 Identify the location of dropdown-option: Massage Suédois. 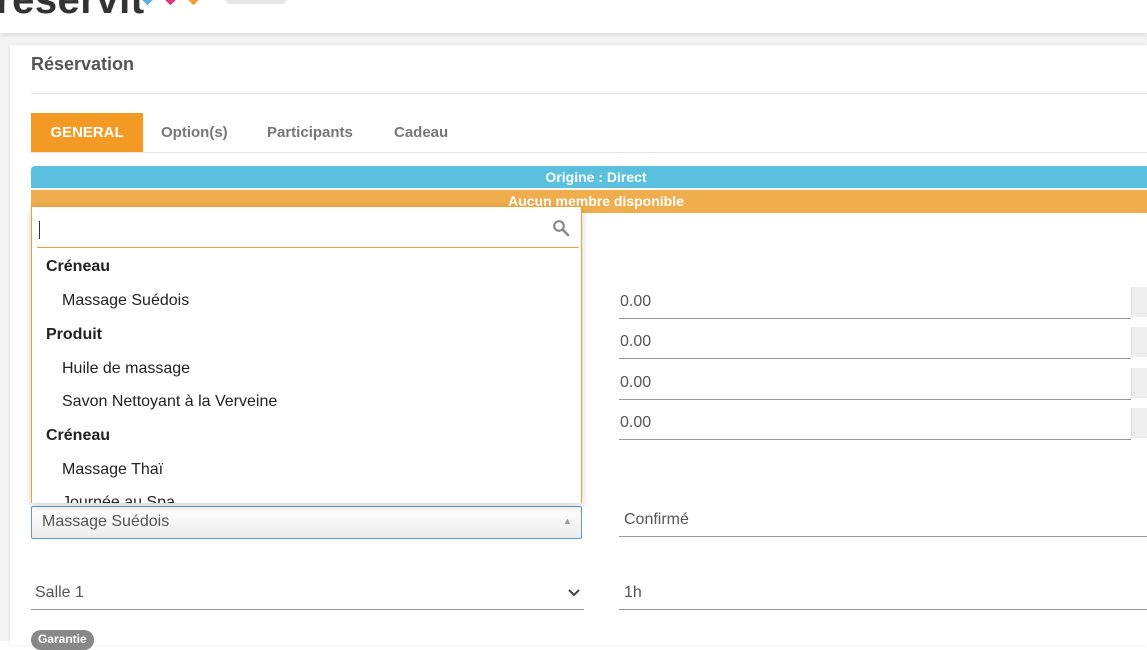
(125, 301).